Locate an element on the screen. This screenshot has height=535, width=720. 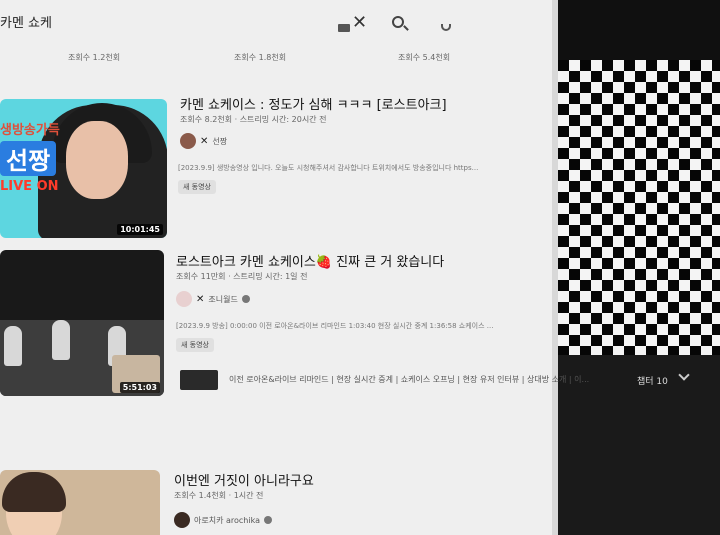
checkerboard-pattern is located at coordinates (639, 207).